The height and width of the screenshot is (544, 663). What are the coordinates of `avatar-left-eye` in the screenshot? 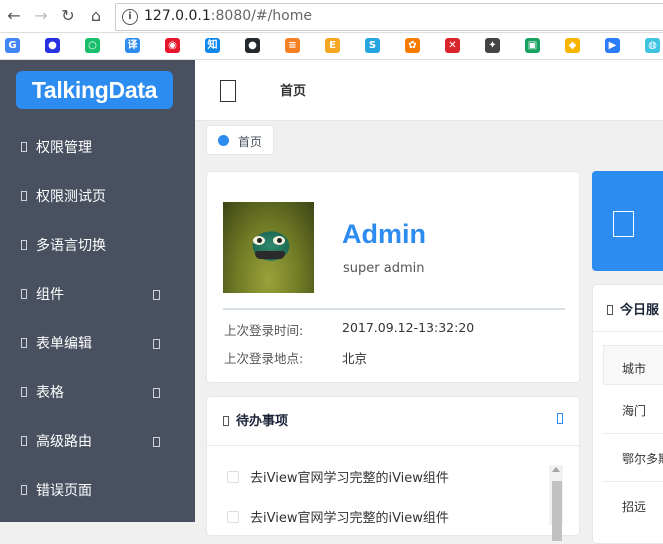 It's located at (259, 240).